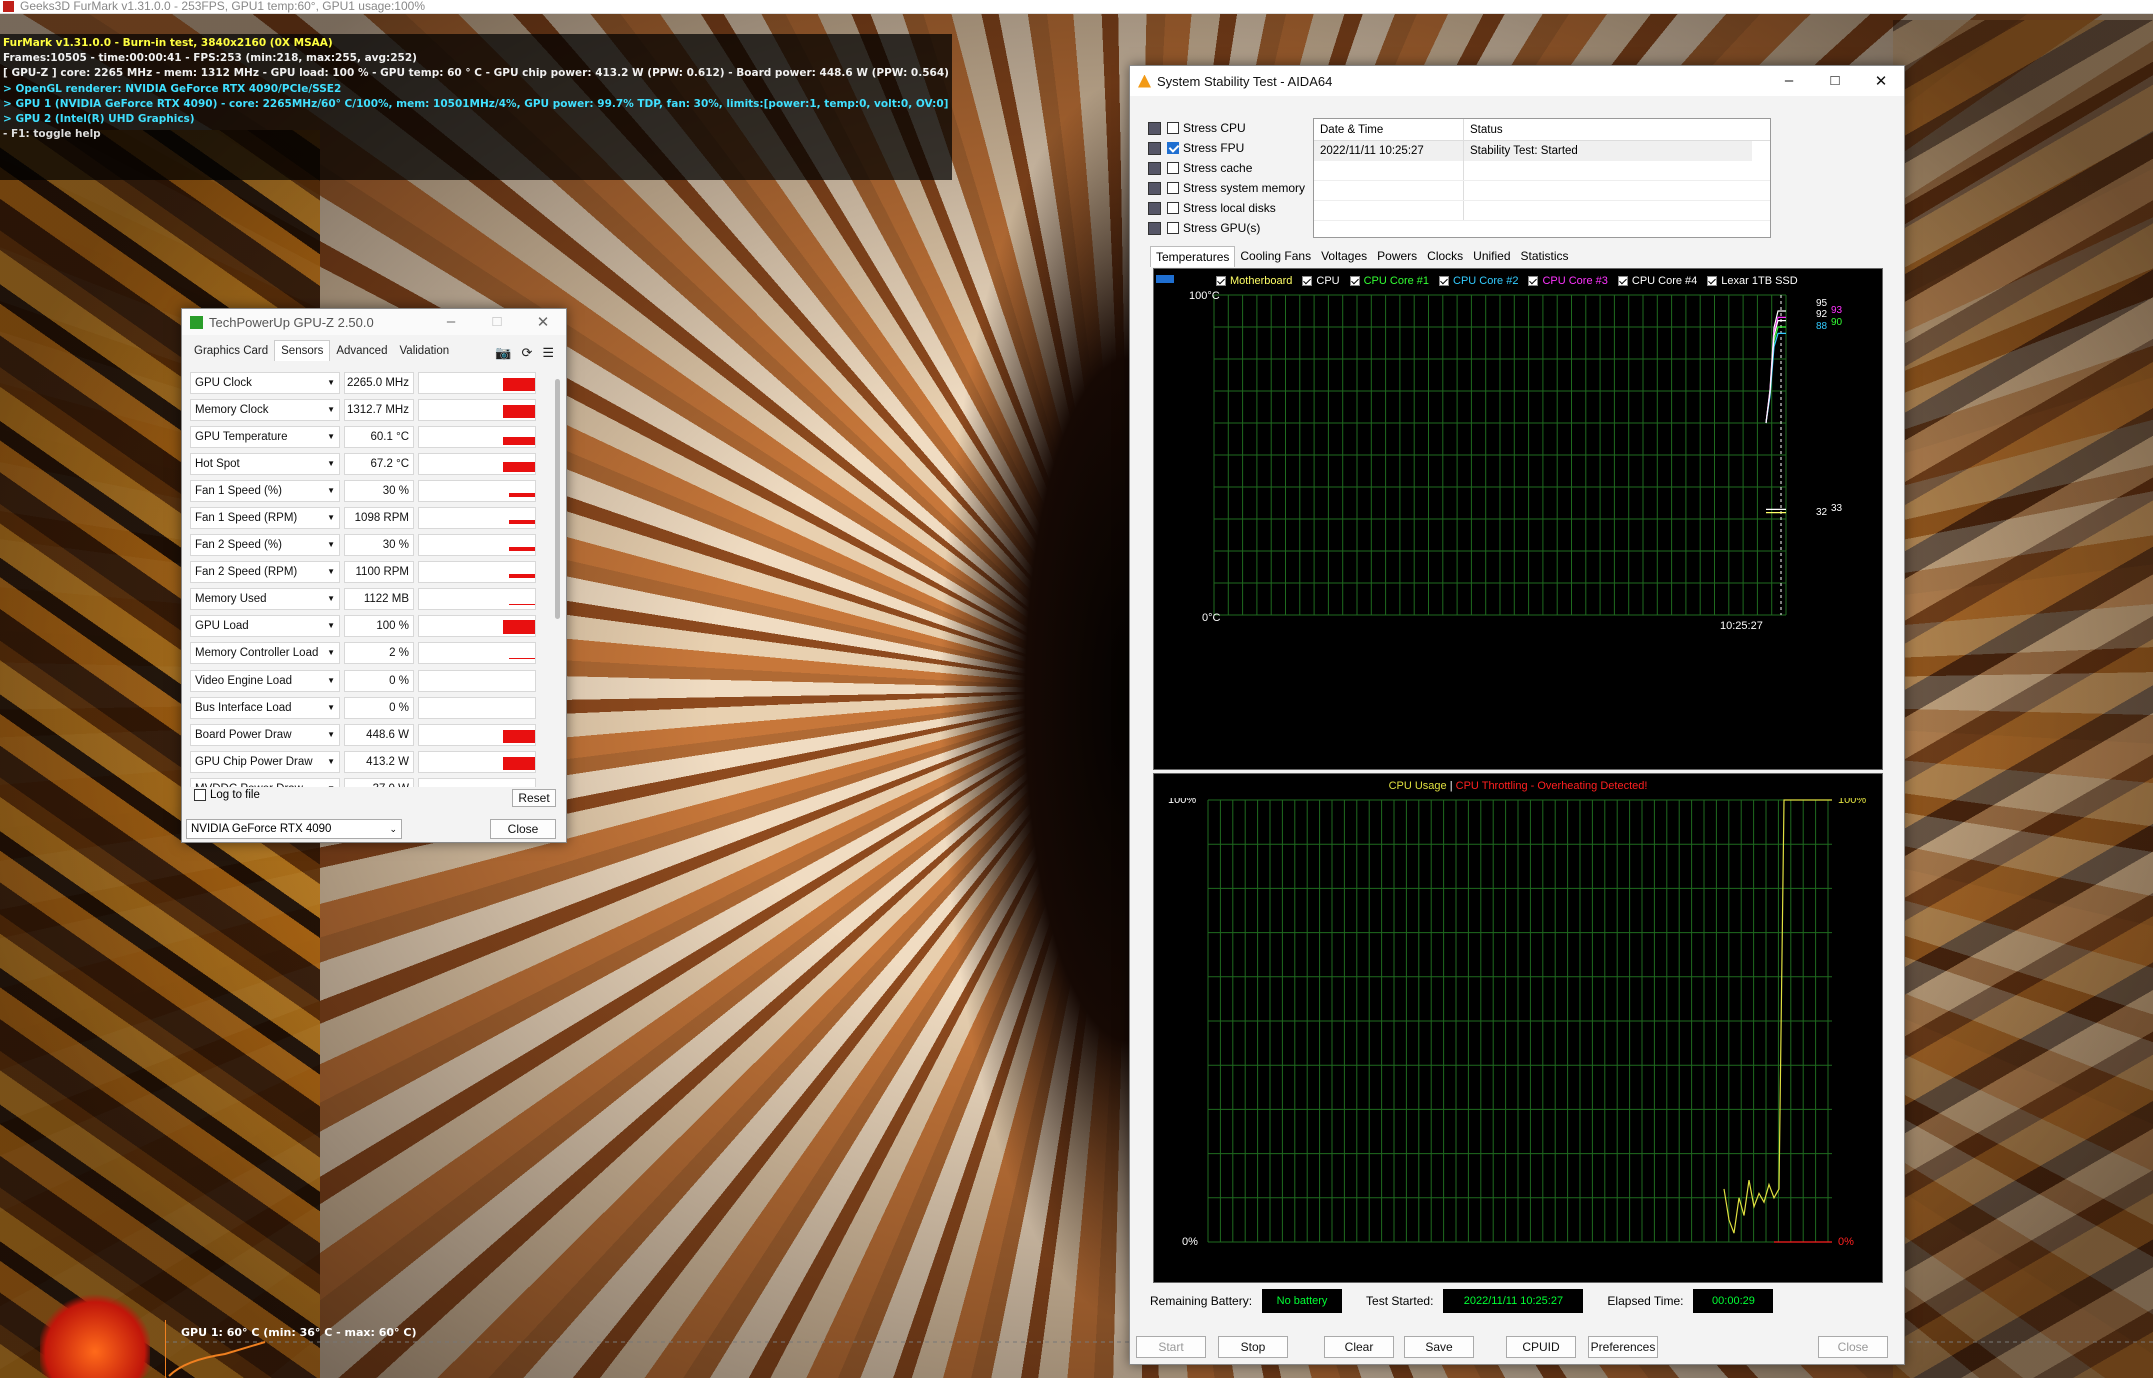  I want to click on legend-item: CPU Core #4, so click(1657, 281).